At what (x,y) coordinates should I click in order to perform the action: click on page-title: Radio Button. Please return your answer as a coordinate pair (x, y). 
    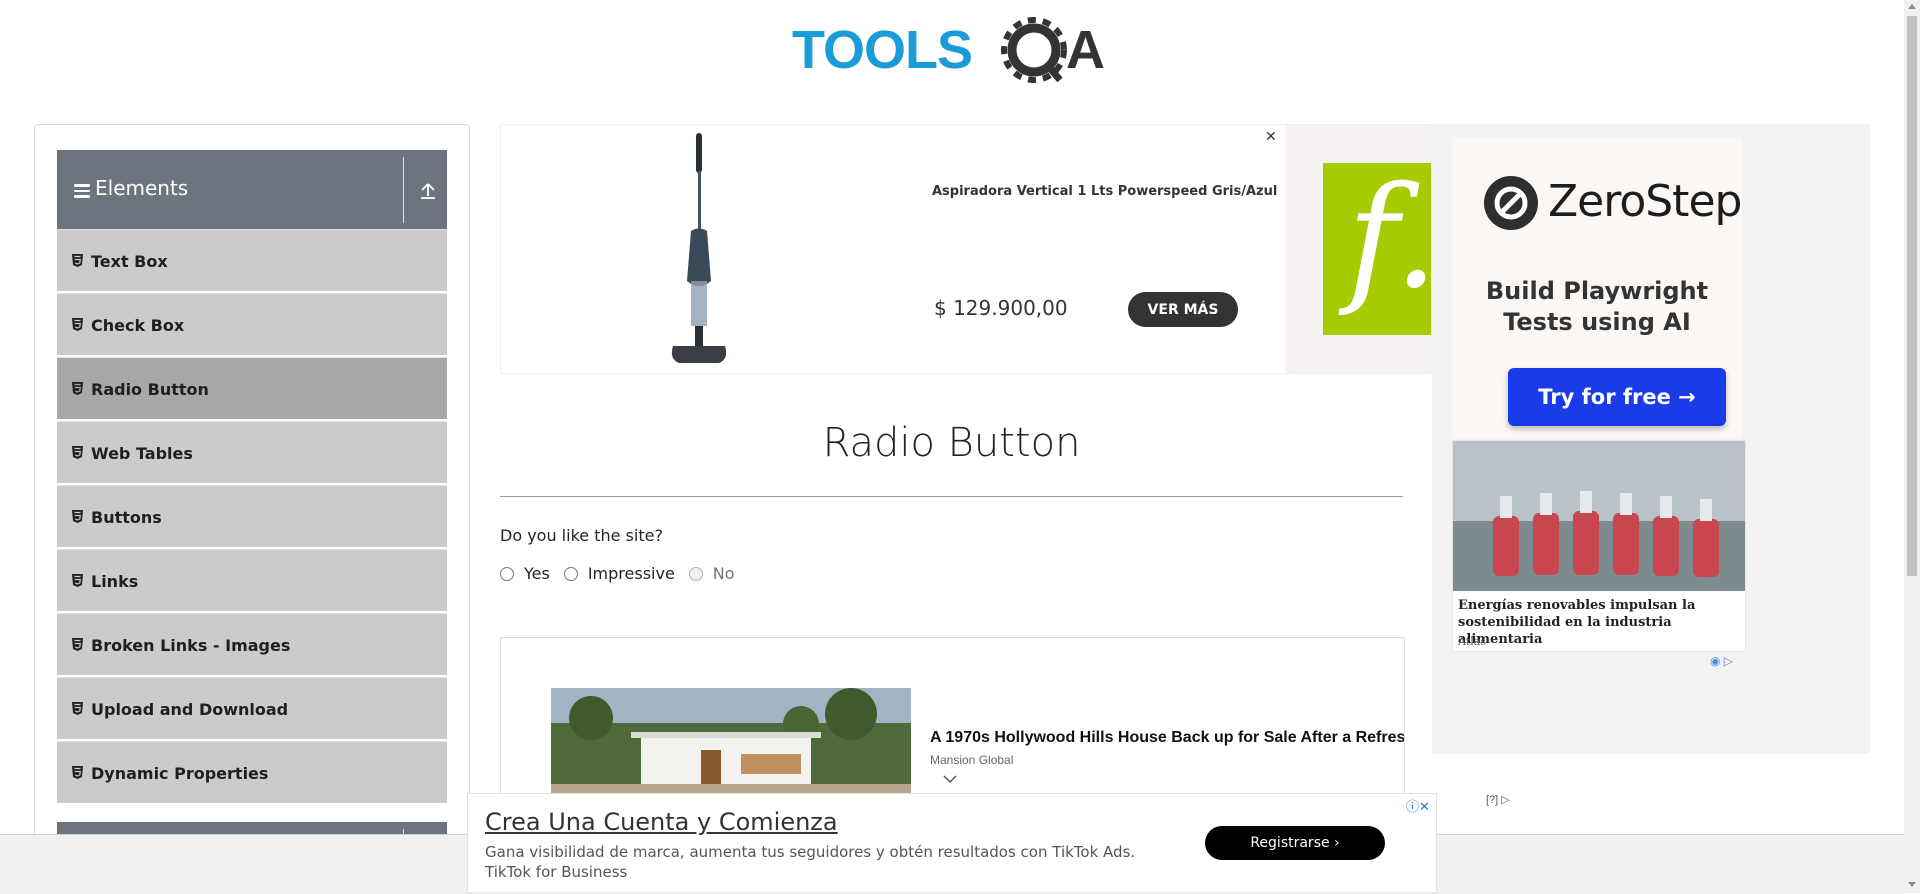
    Looking at the image, I should click on (951, 443).